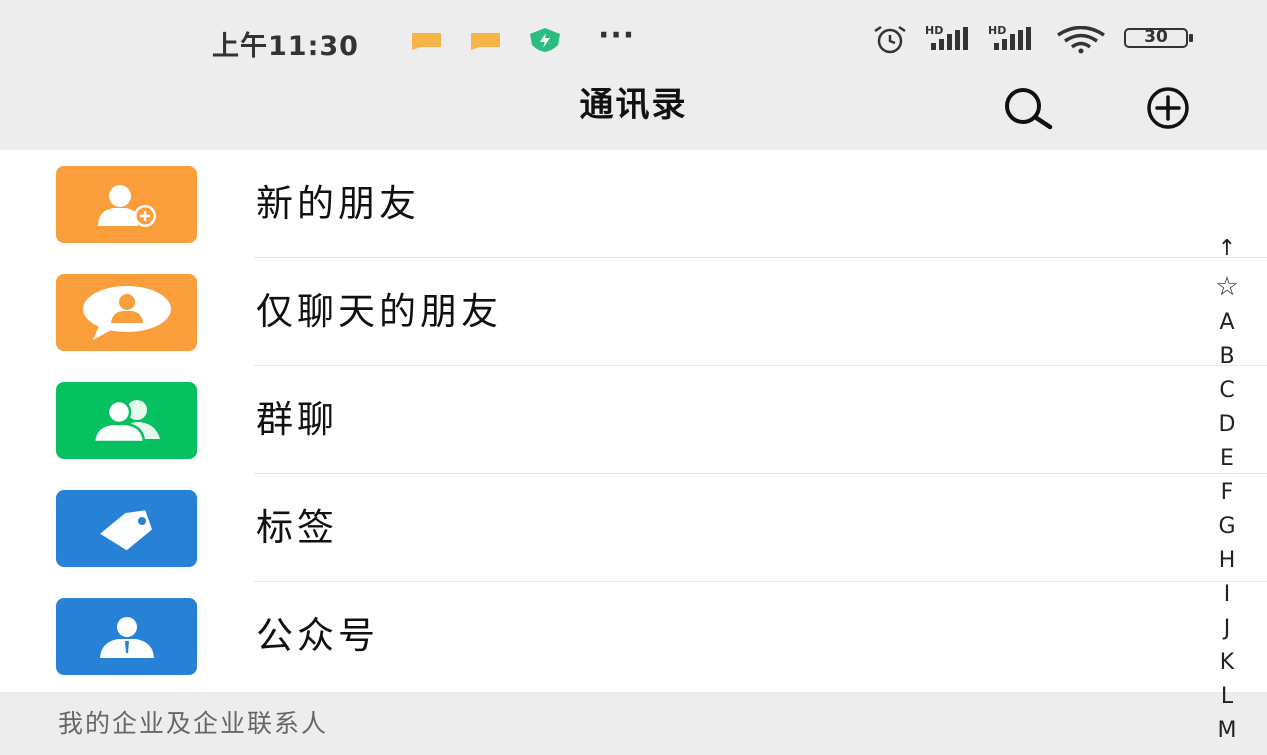 Image resolution: width=1267 pixels, height=755 pixels. I want to click on section-header: 我的企业及企业联系人, so click(633, 723).